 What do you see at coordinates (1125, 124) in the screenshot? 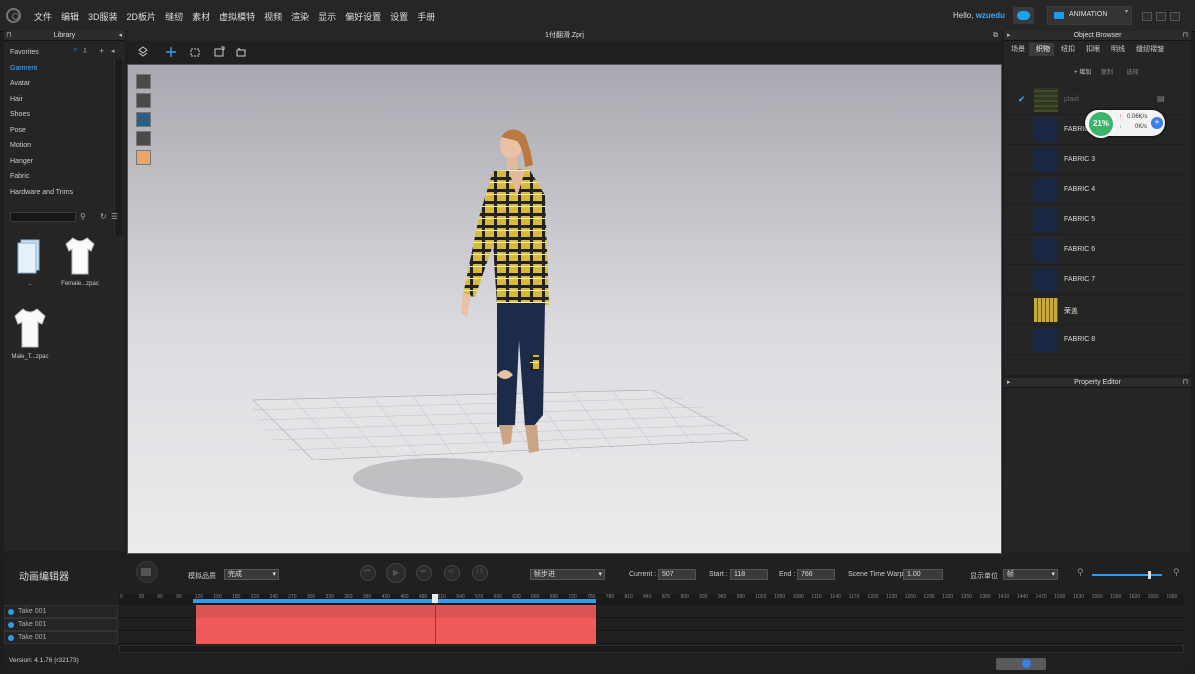
I see `network-speed-widget: 21% ↑ 0.06K/s ↓ 0K/s +` at bounding box center [1125, 124].